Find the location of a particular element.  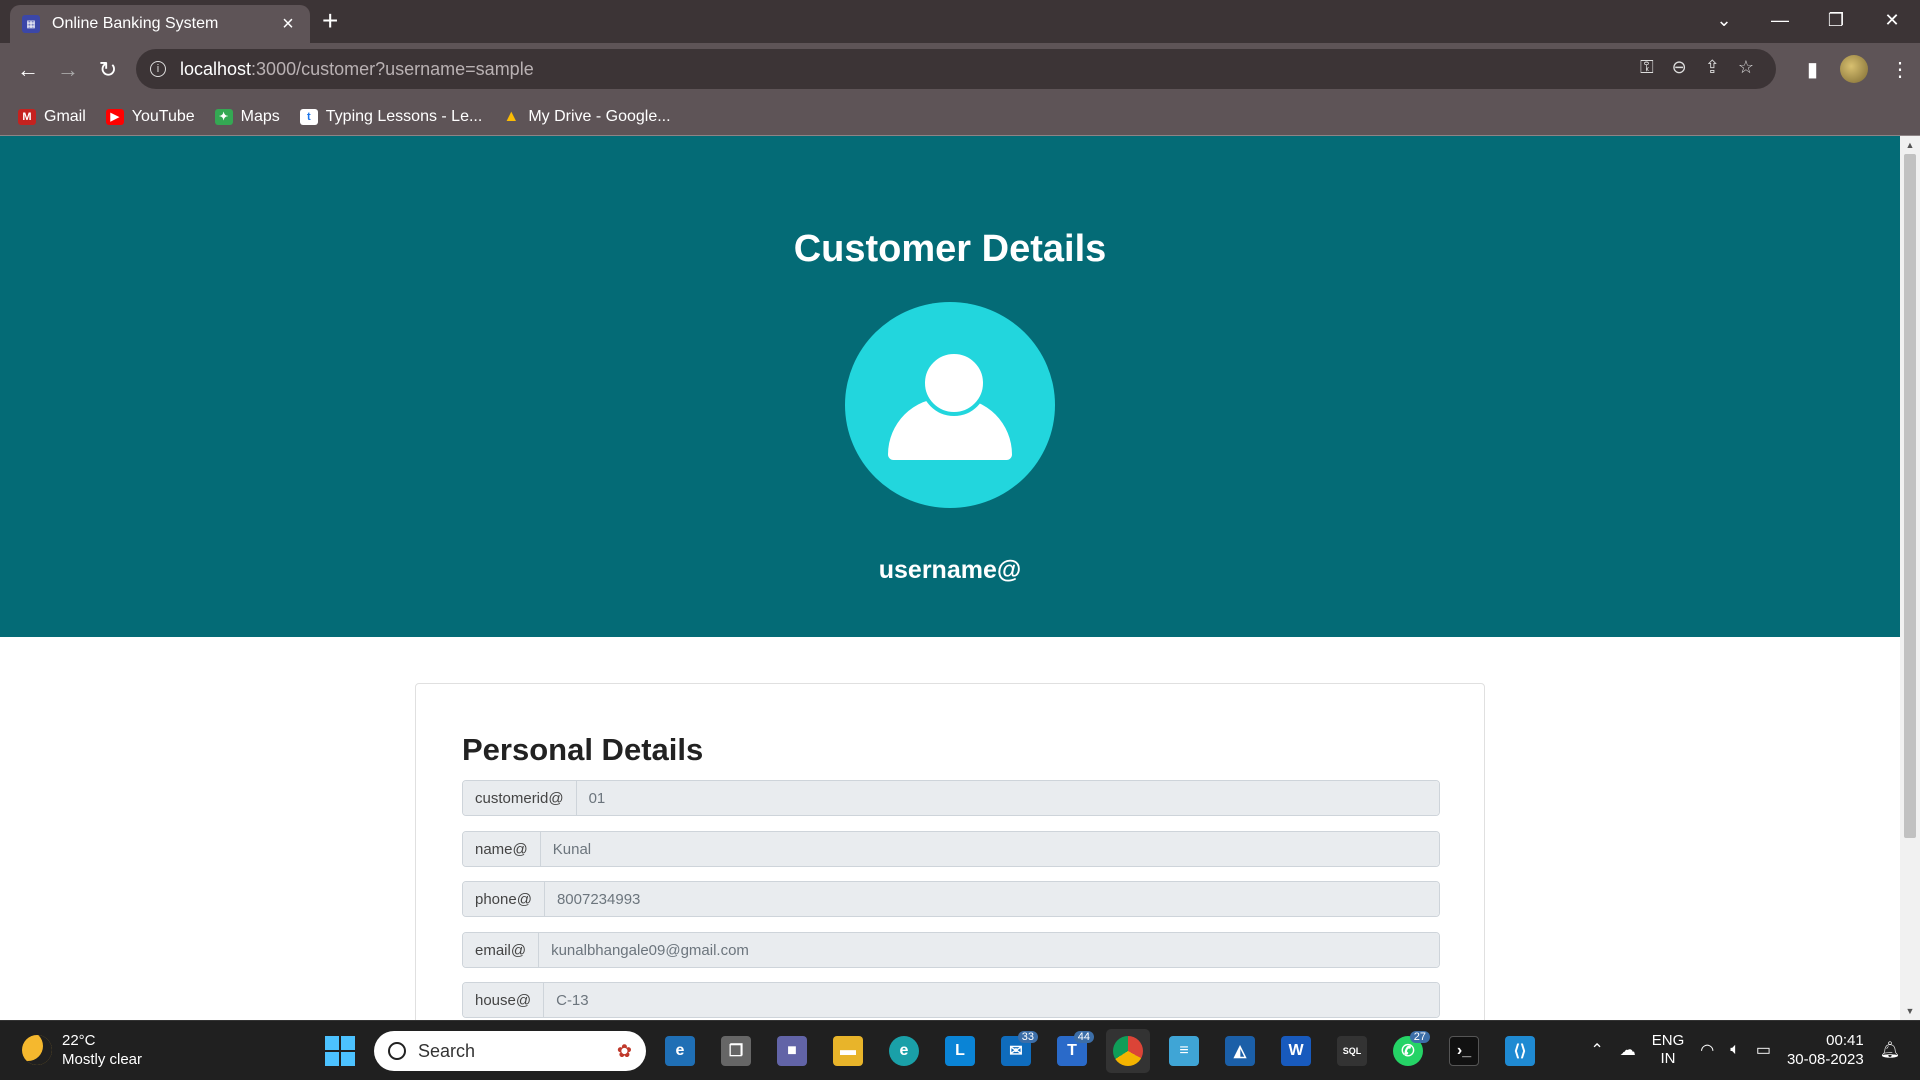

youtube-icon: ▶ is located at coordinates (114, 116).